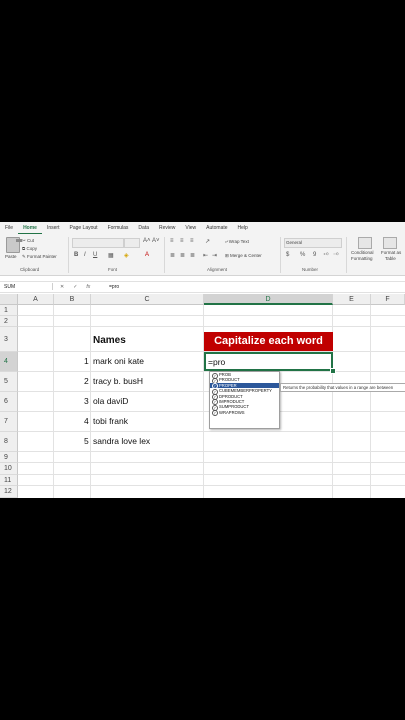 This screenshot has width=405, height=720. I want to click on paste-icon, so click(14, 245).